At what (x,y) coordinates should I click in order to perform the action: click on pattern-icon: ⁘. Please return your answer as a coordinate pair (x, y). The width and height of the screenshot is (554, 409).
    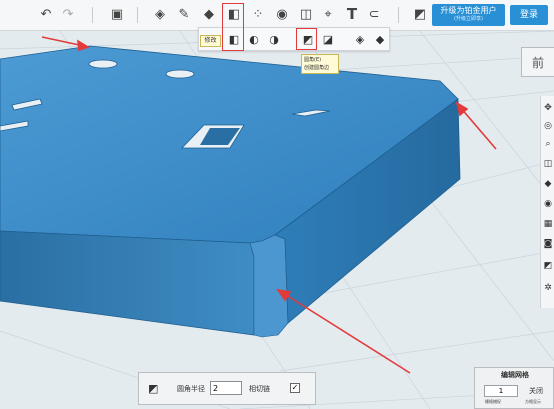
    Looking at the image, I should click on (258, 14).